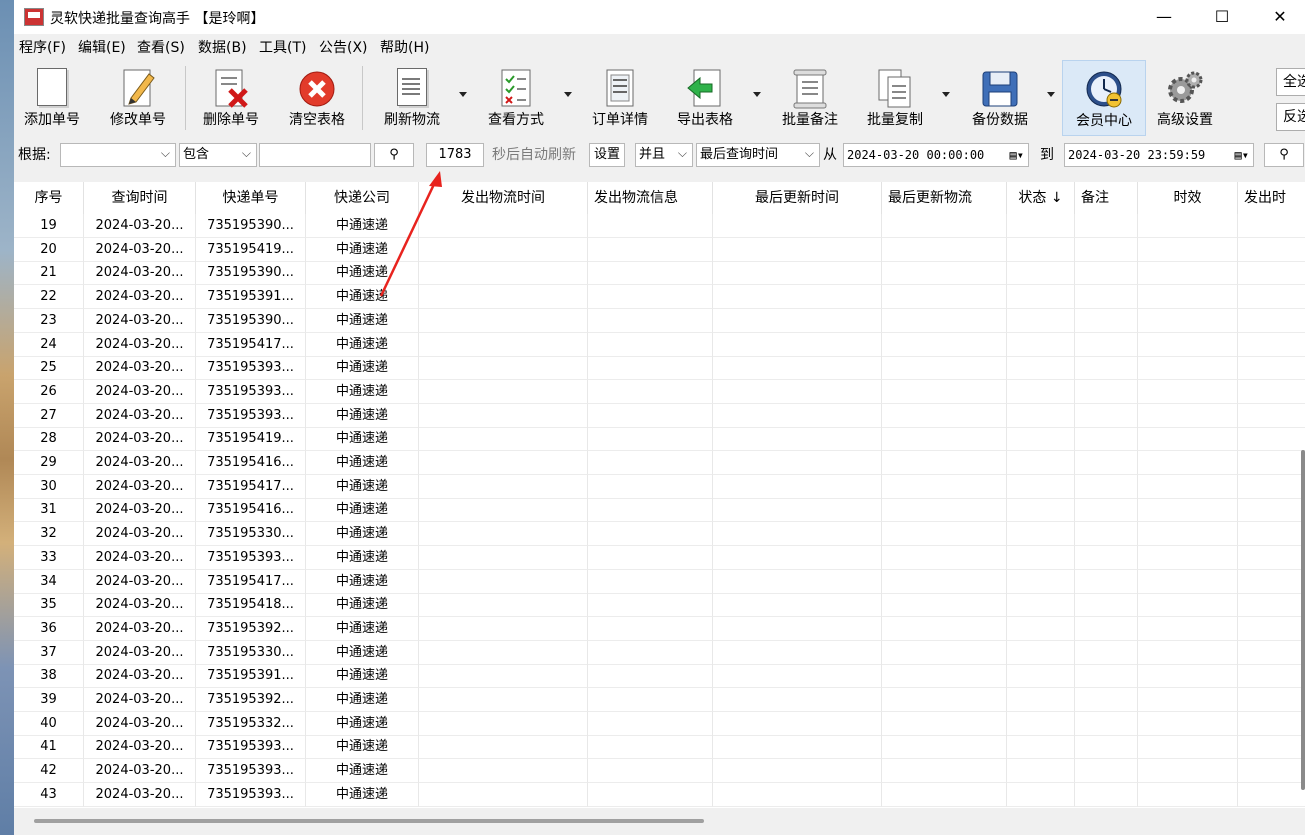  Describe the element at coordinates (369, 821) in the screenshot. I see `scrollbar-thumb` at that location.